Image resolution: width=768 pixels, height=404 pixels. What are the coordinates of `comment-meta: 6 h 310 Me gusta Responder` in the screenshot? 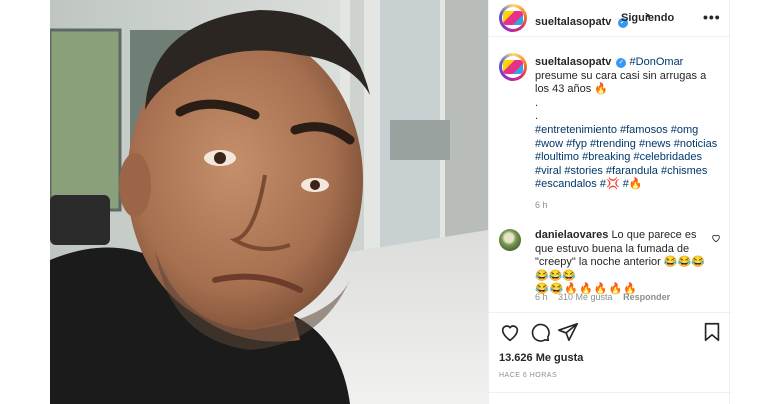 It's located at (602, 297).